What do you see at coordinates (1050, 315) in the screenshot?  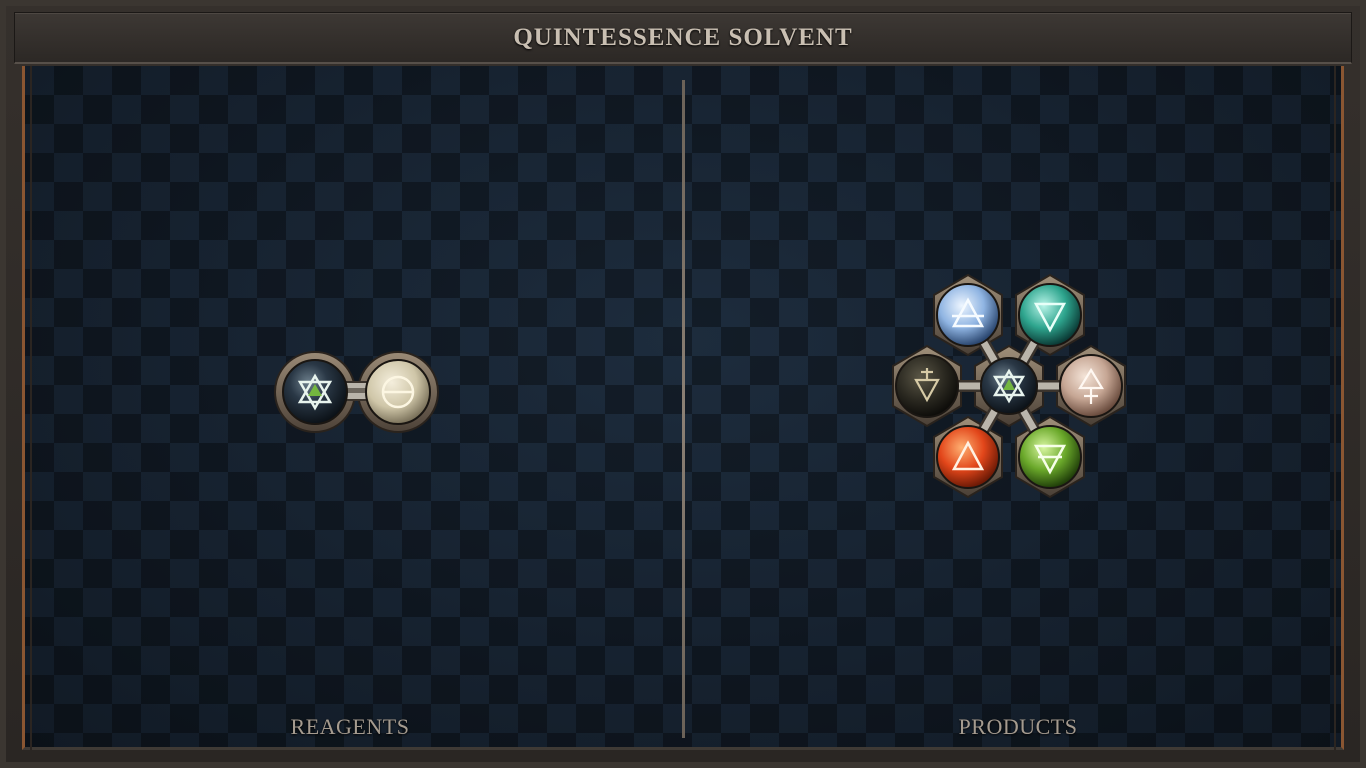 I see `water-atom` at bounding box center [1050, 315].